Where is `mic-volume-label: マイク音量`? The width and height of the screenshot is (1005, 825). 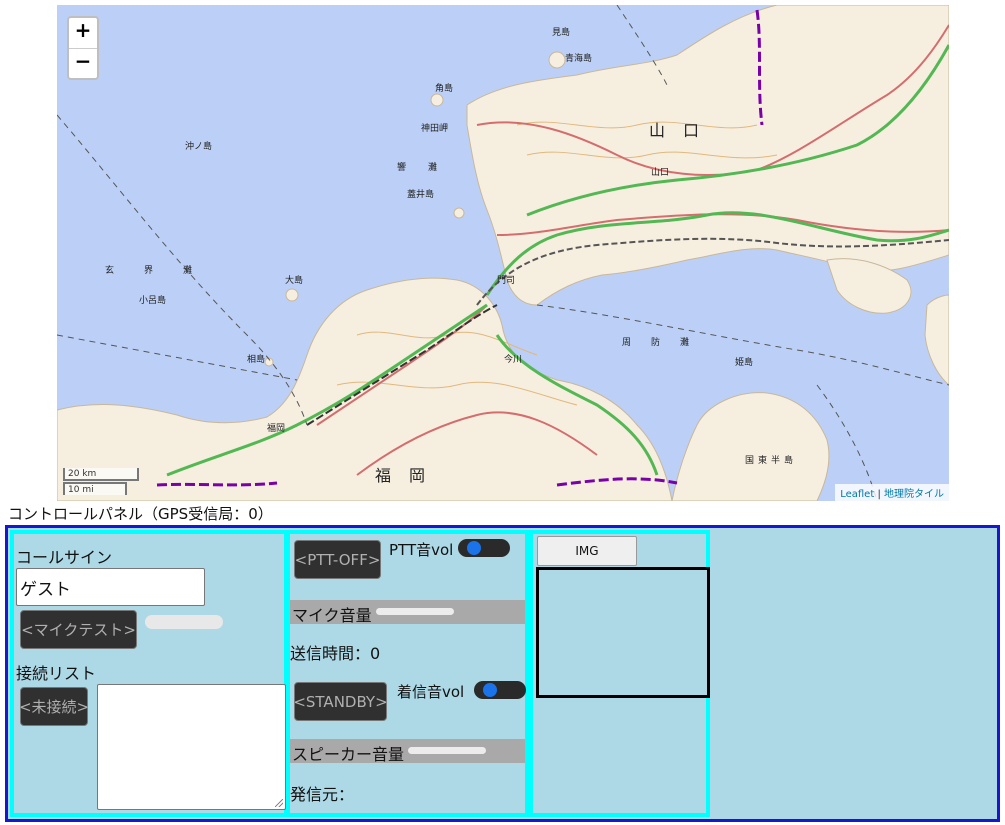 mic-volume-label: マイク音量 is located at coordinates (332, 615).